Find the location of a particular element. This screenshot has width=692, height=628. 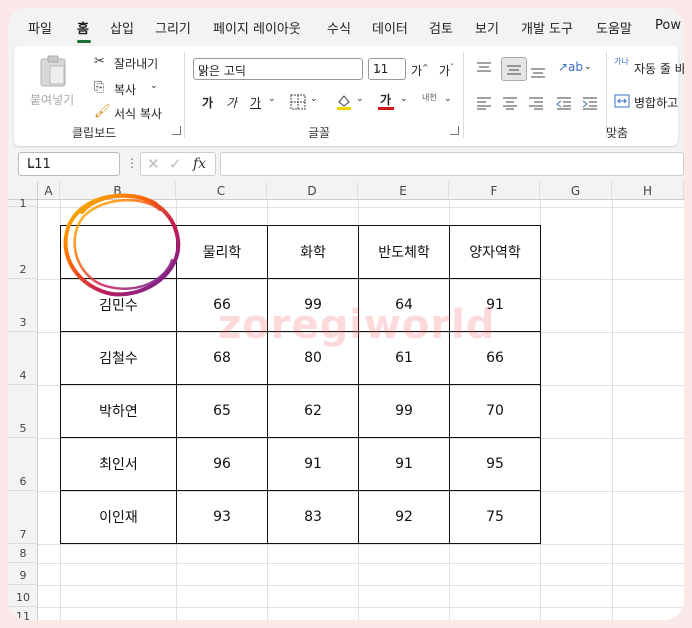

font-name-select: 맑은 고딕 ⌄ is located at coordinates (278, 69).